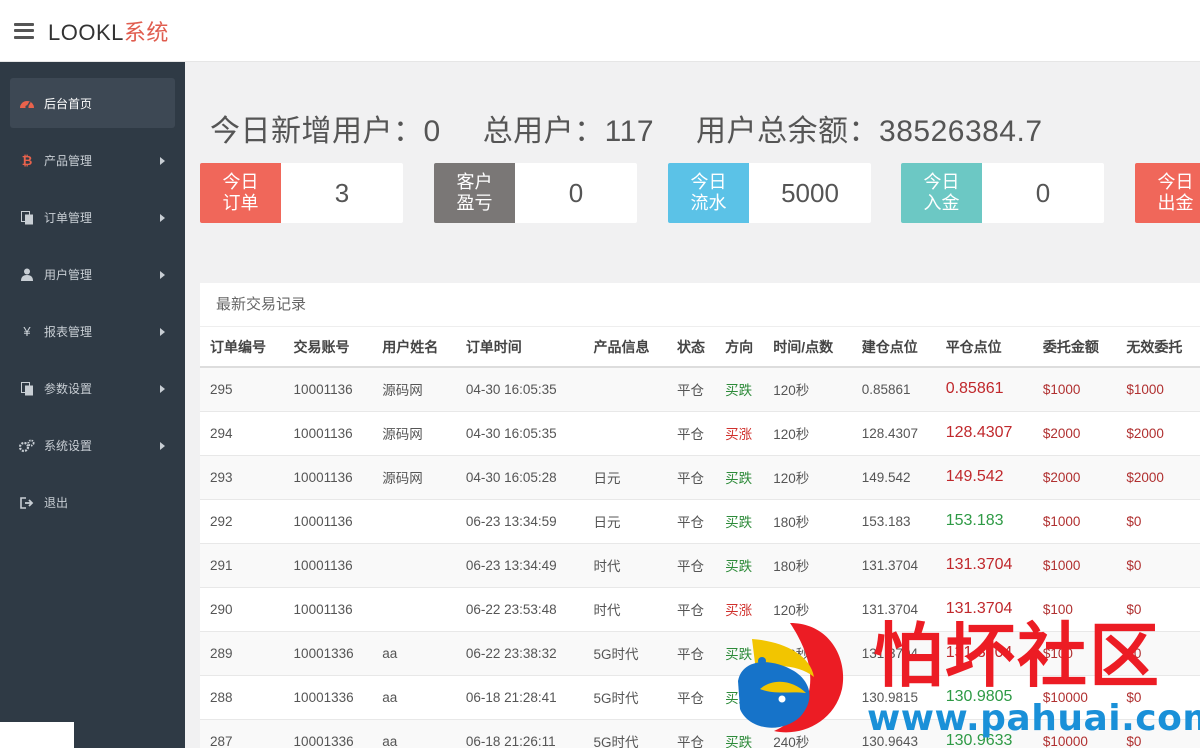 The height and width of the screenshot is (748, 1200). What do you see at coordinates (519, 477) in the screenshot?
I see `table-cell: 04-30 16:05:28` at bounding box center [519, 477].